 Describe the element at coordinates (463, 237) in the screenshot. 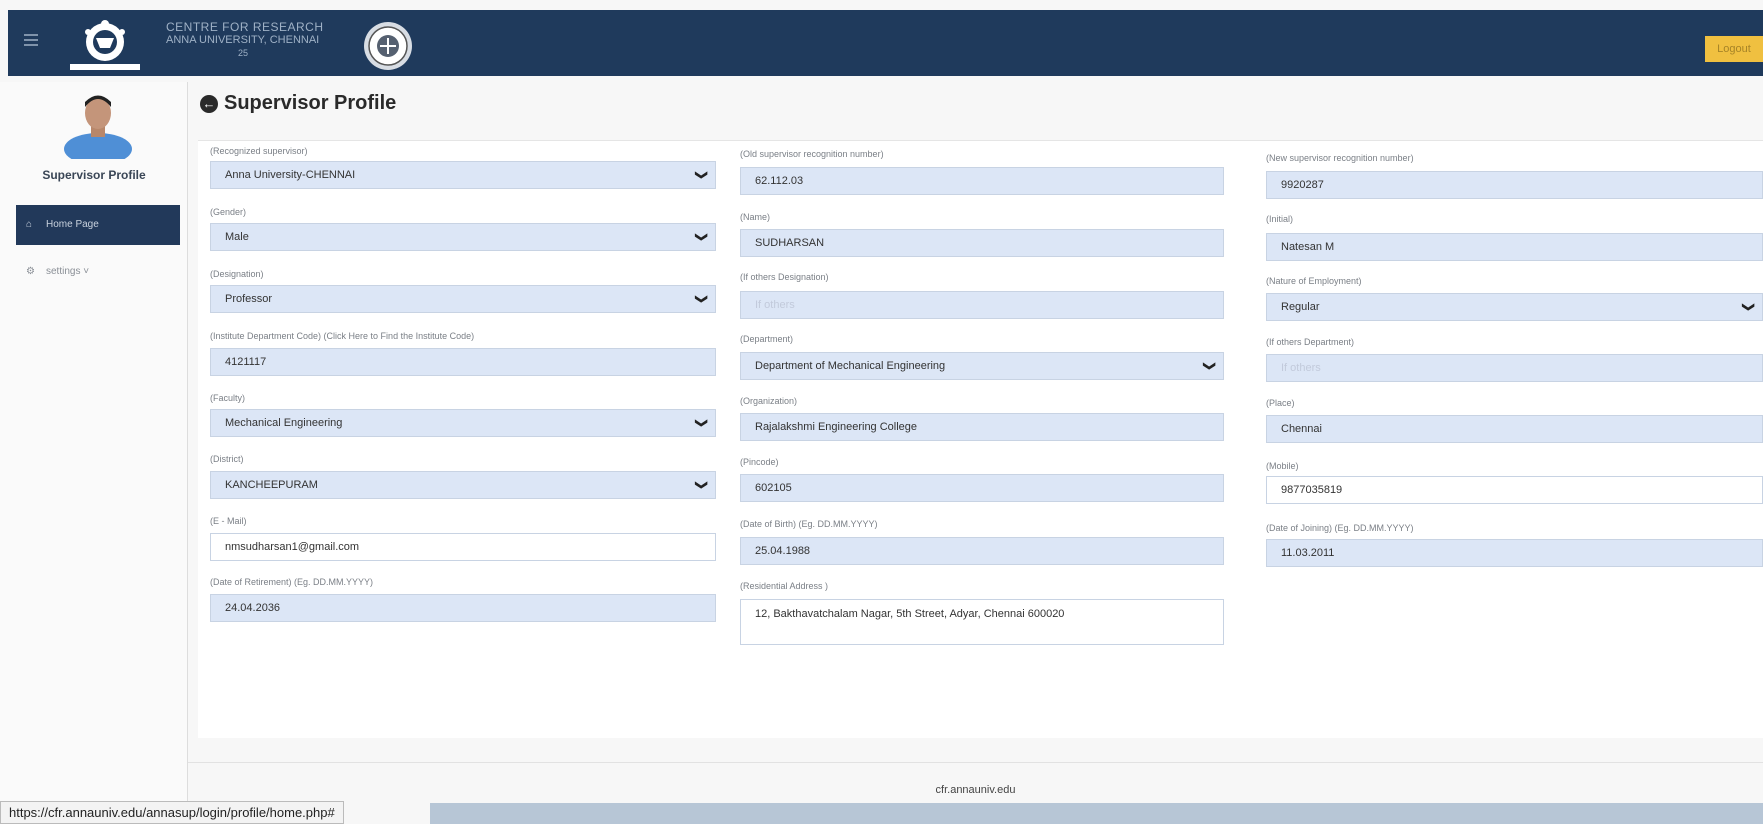

I see `gender-select: Male` at that location.